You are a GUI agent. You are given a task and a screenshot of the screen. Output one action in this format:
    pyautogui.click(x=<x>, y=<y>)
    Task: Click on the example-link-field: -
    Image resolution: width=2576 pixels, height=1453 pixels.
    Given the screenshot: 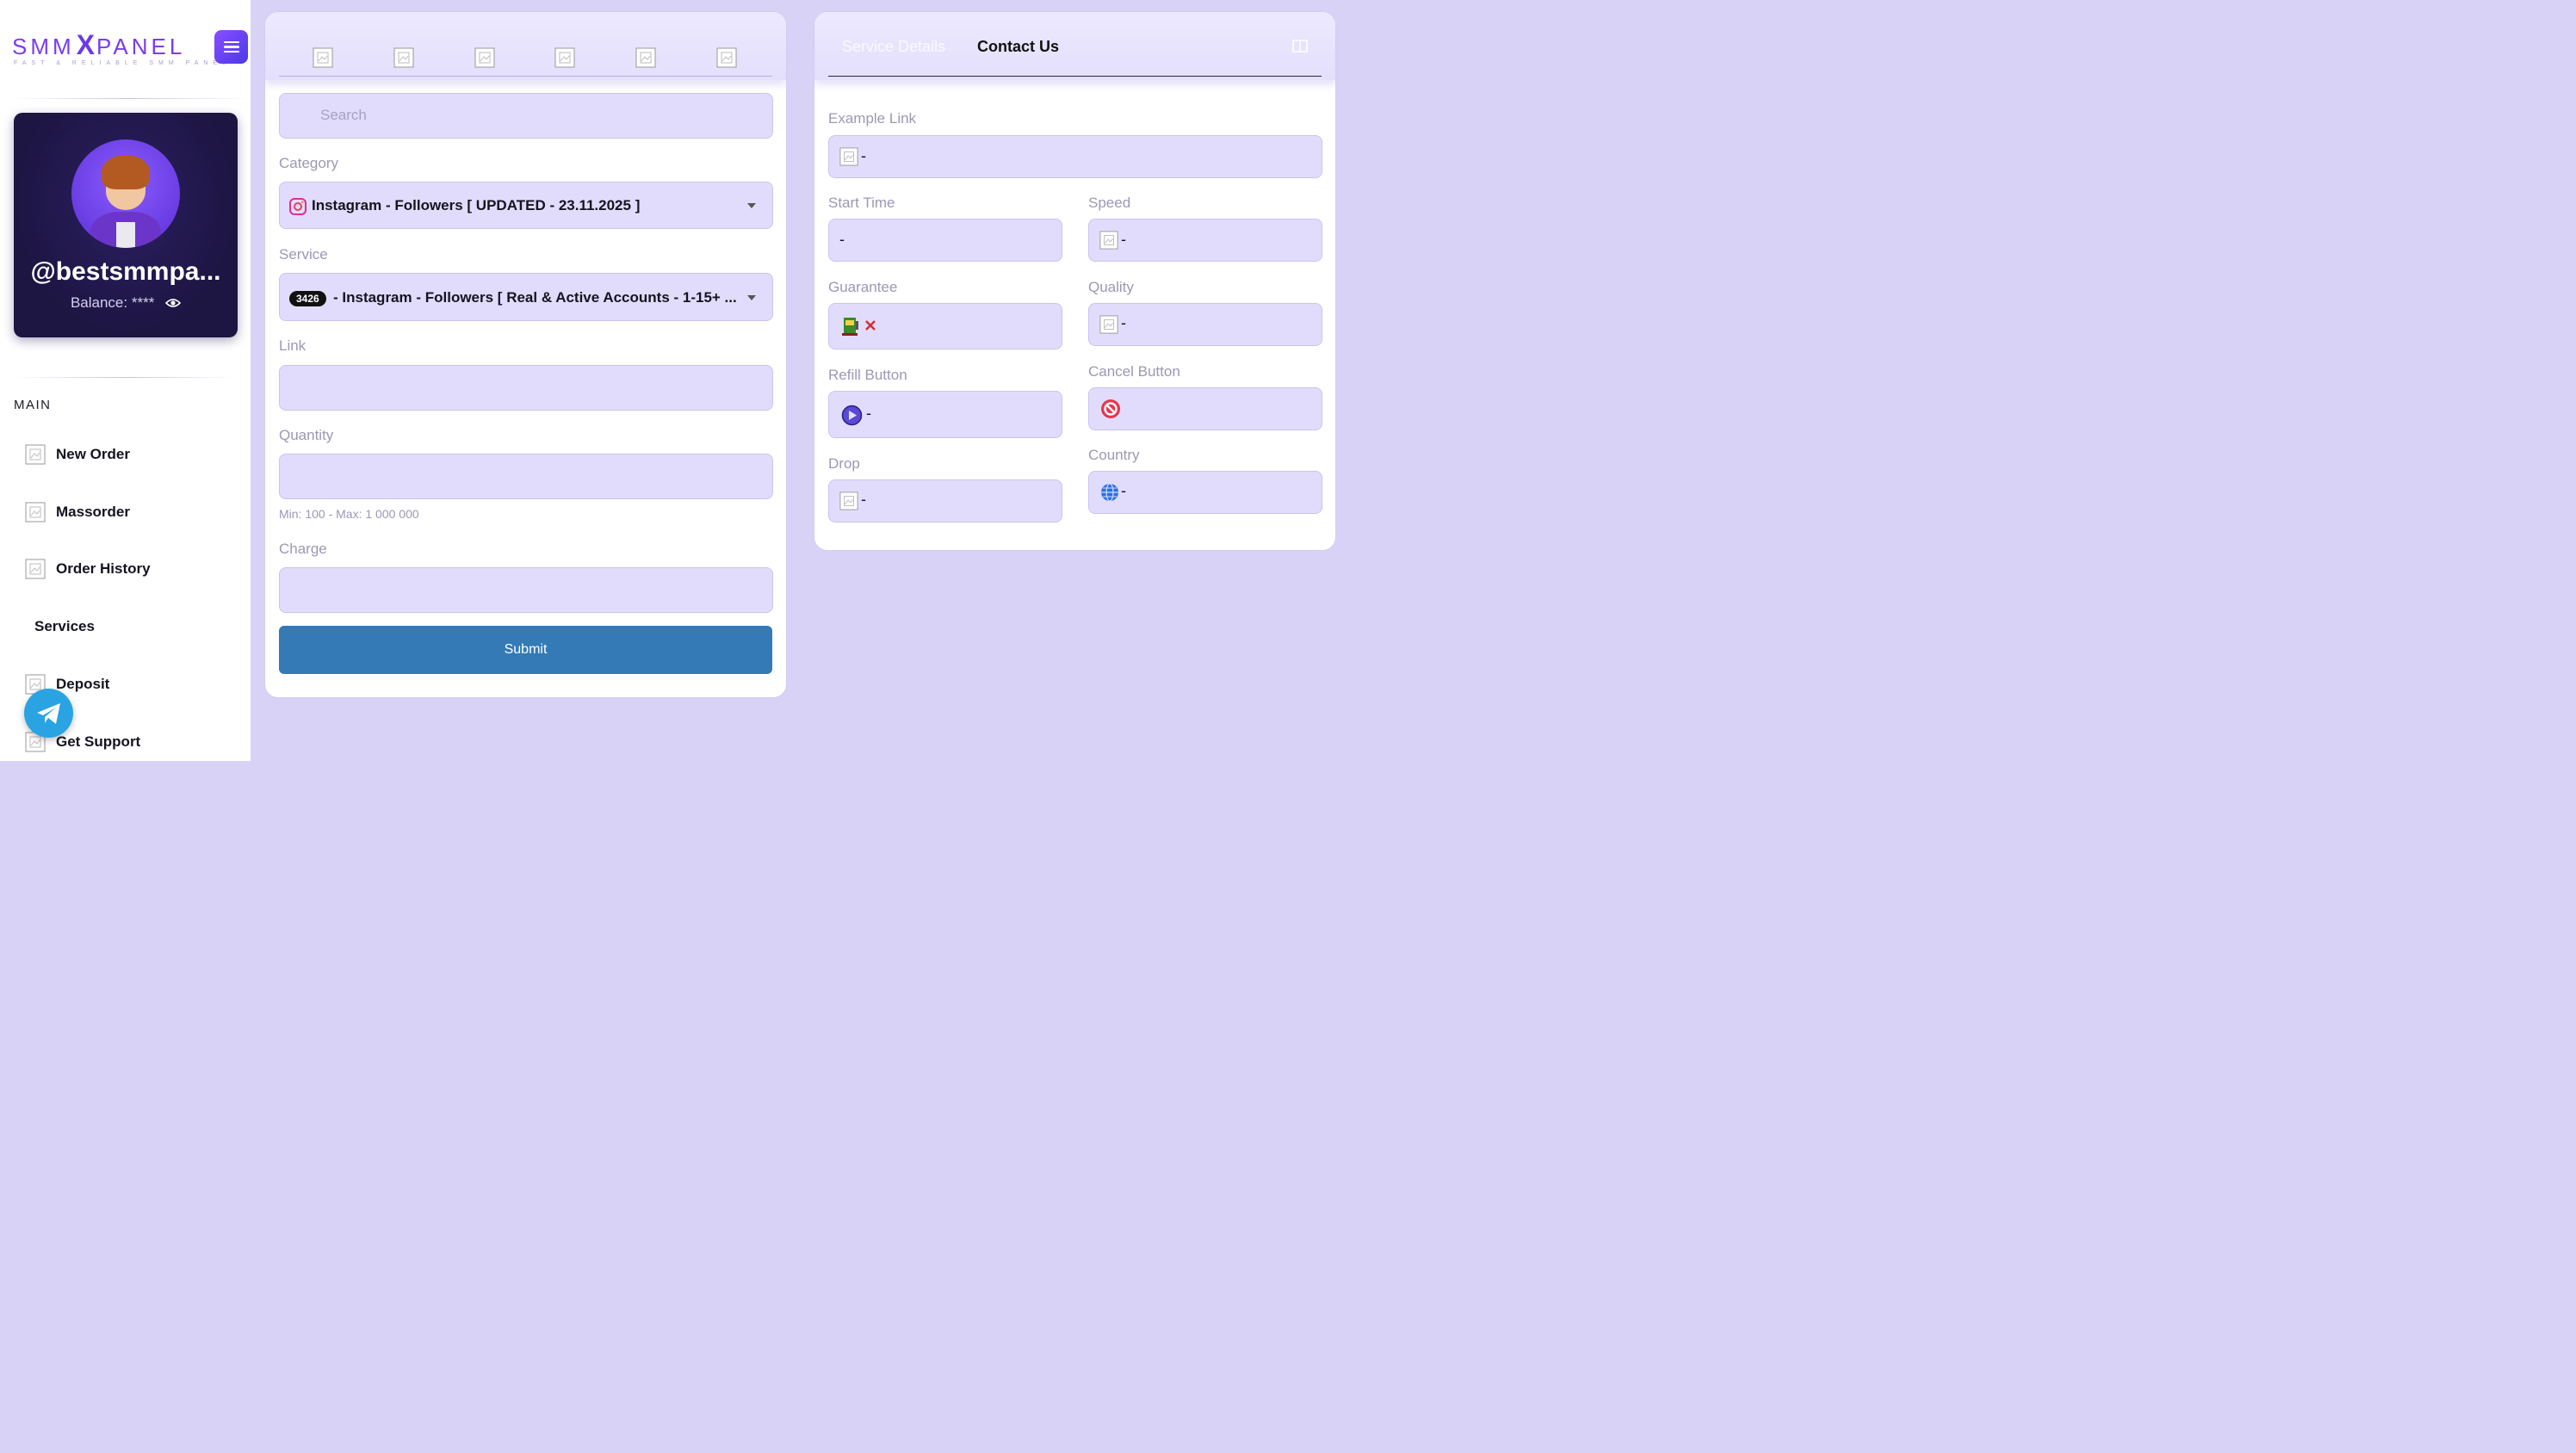 What is the action you would take?
    pyautogui.click(x=1075, y=156)
    